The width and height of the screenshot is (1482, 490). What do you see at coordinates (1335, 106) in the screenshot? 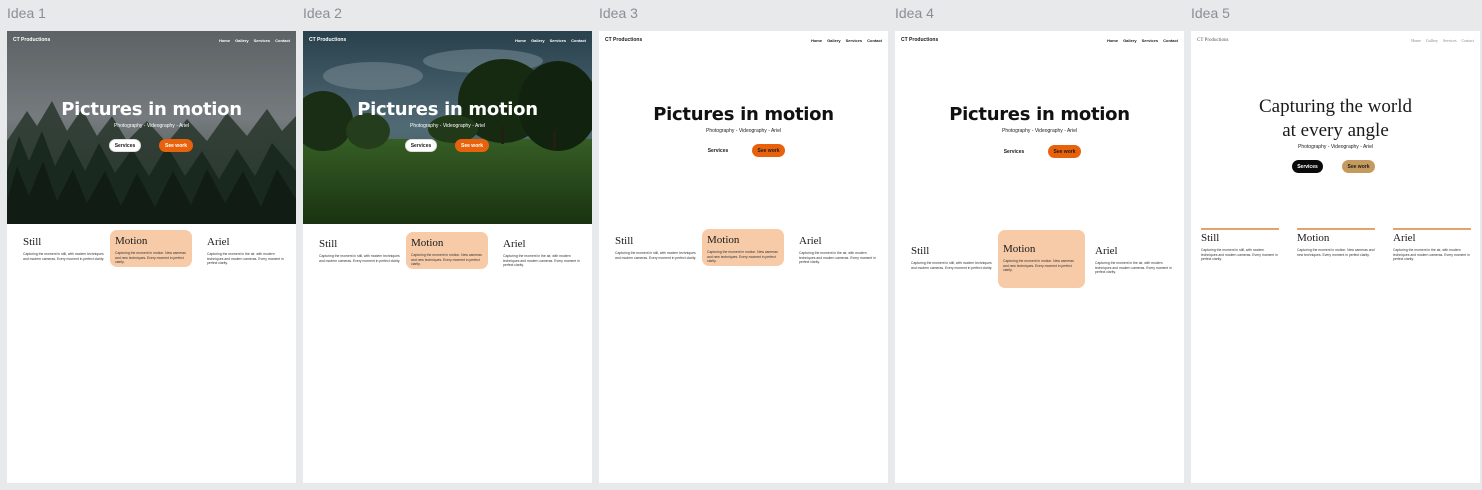
I see `hero-title-line-1: Capturing the world` at bounding box center [1335, 106].